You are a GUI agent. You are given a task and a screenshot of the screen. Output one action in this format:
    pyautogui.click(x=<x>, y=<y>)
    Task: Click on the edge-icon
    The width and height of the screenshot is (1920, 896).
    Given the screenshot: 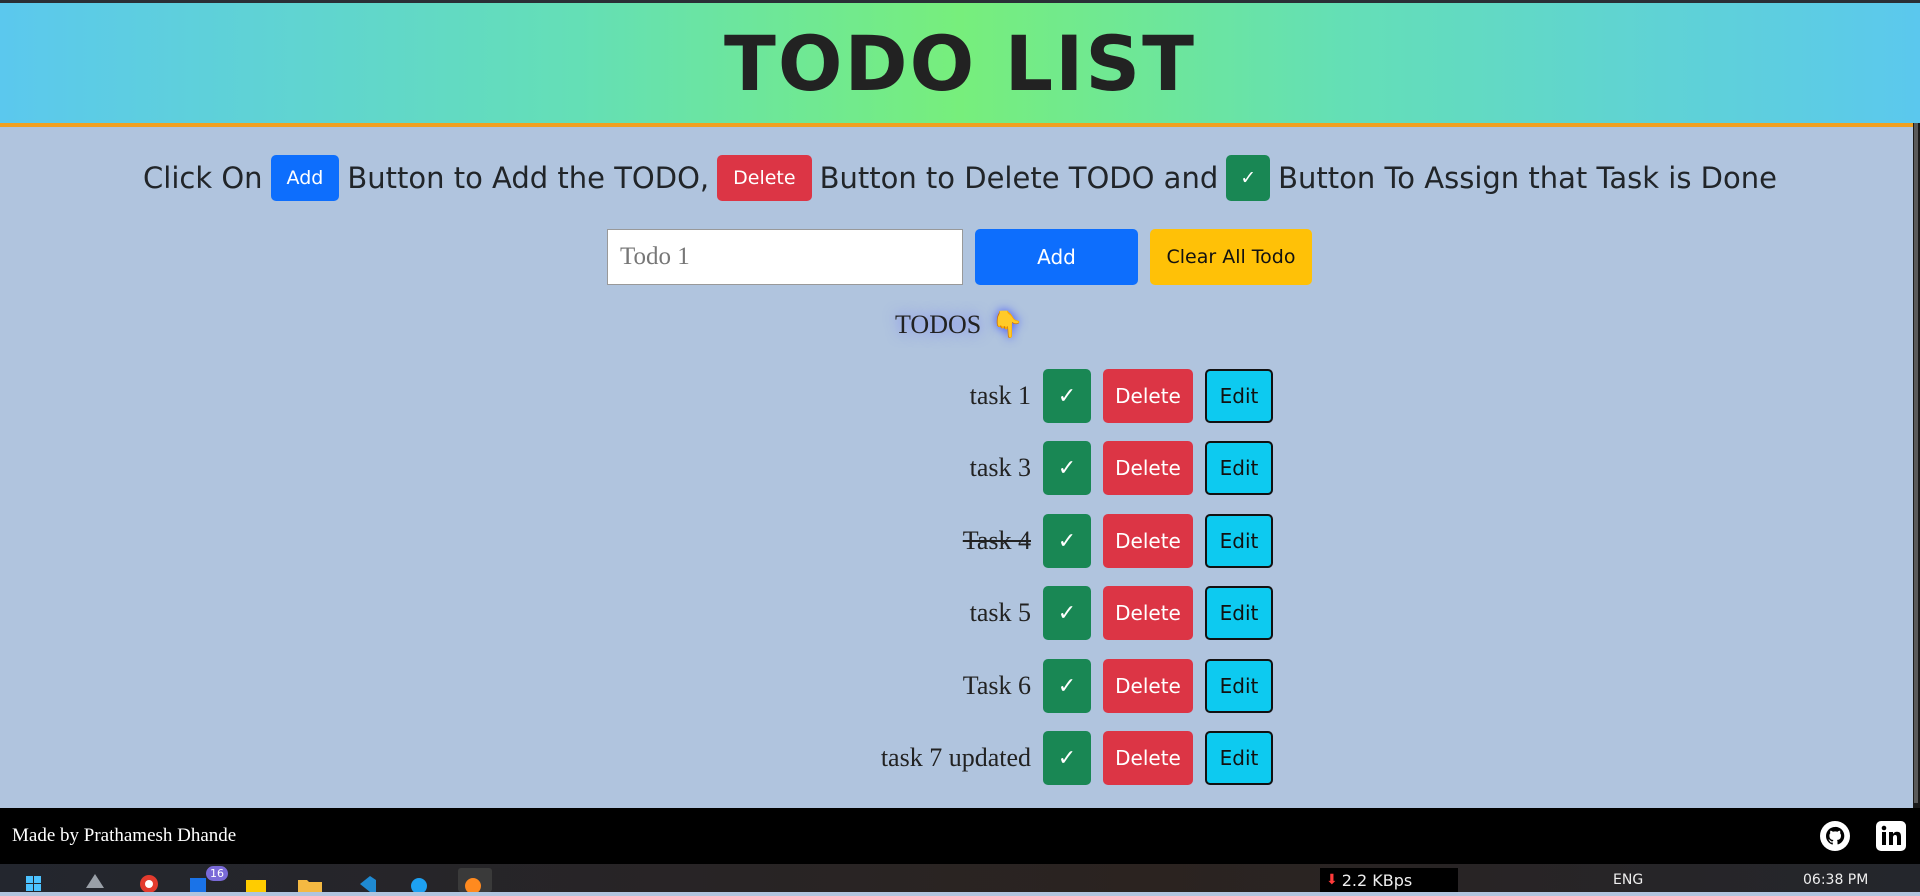 What is the action you would take?
    pyautogui.click(x=421, y=881)
    